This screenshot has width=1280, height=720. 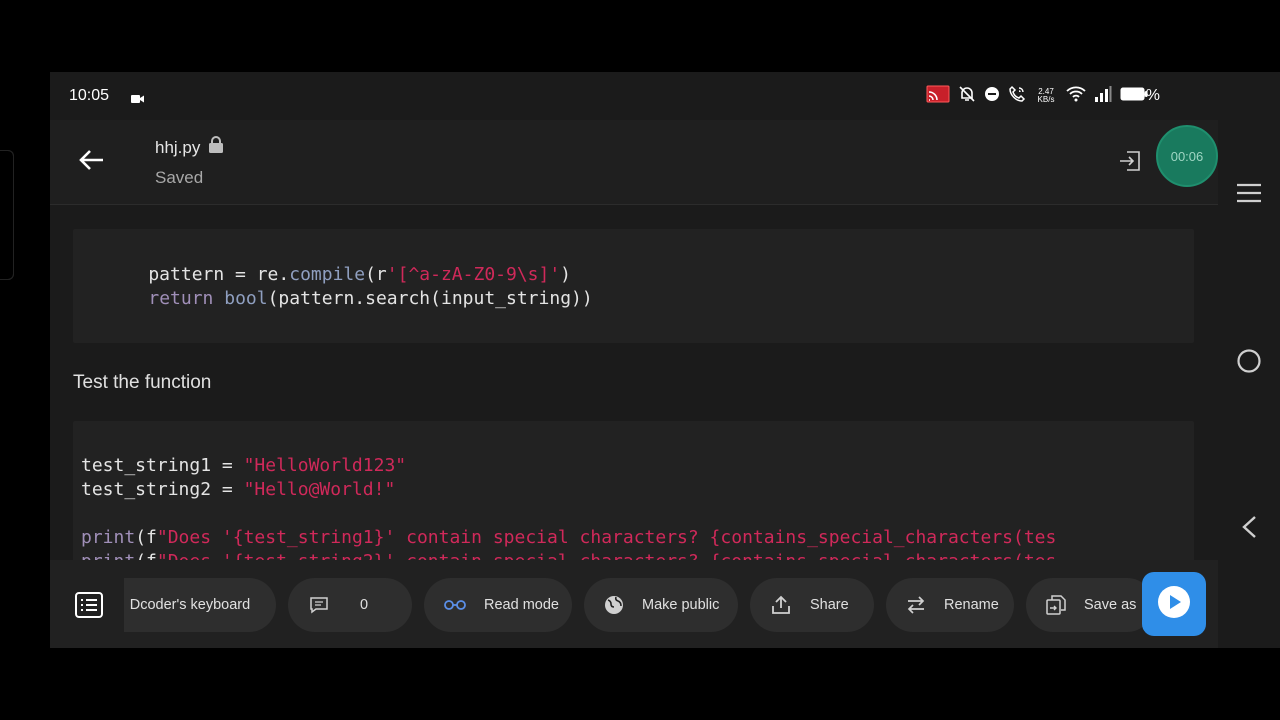 I want to click on read-mode-button: Read mode, so click(x=498, y=605).